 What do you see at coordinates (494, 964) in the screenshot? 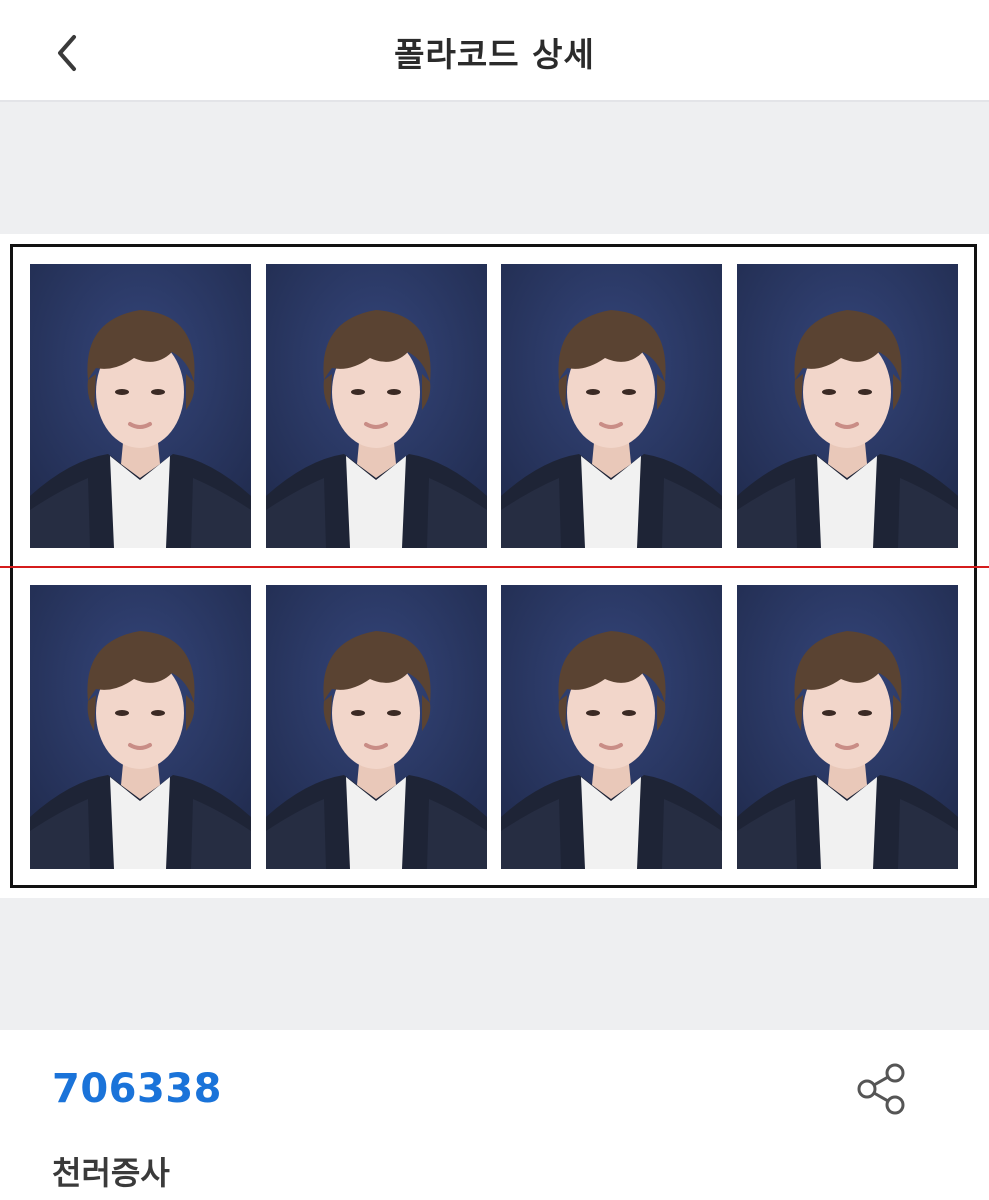
I see `bottom-spacer-band` at bounding box center [494, 964].